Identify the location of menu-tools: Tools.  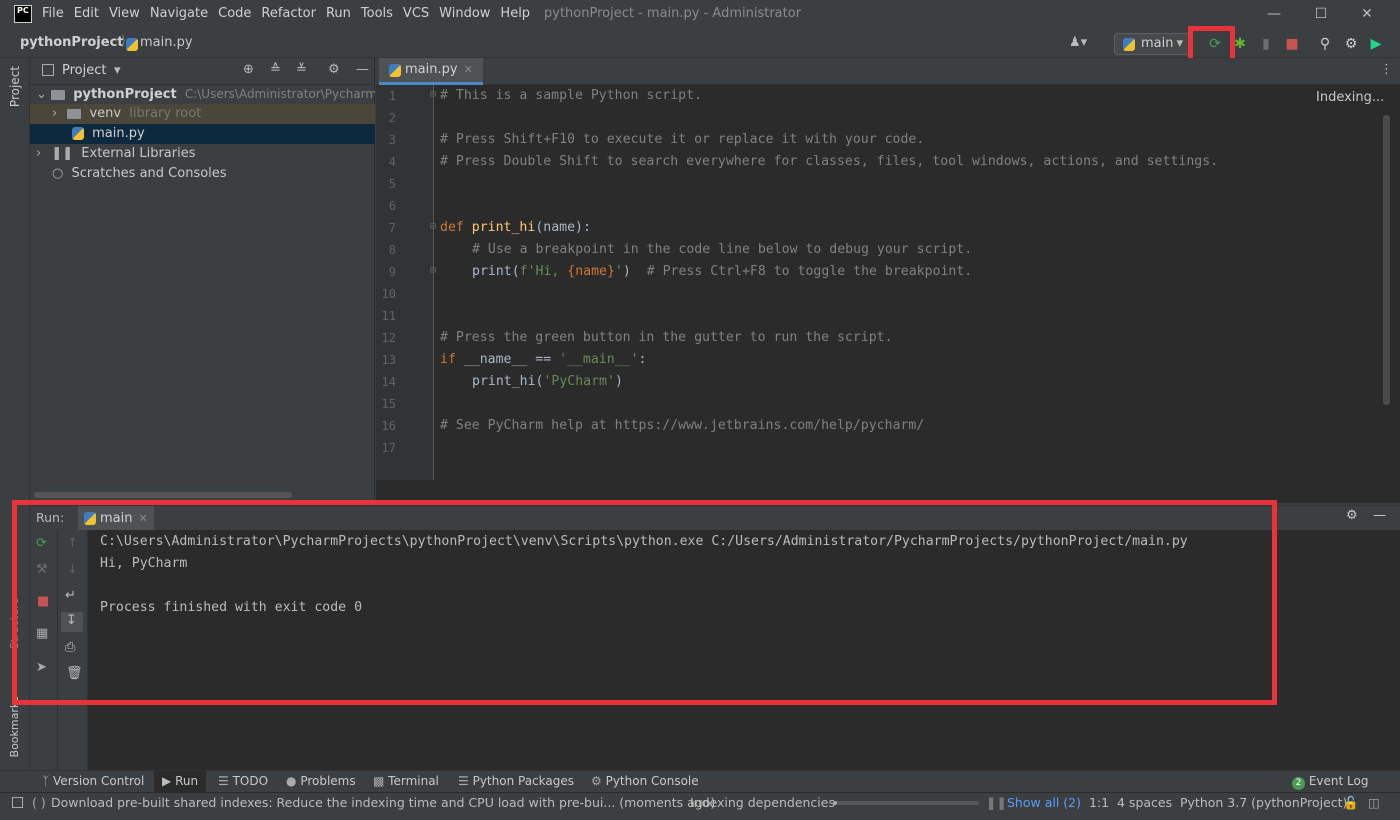
(377, 13).